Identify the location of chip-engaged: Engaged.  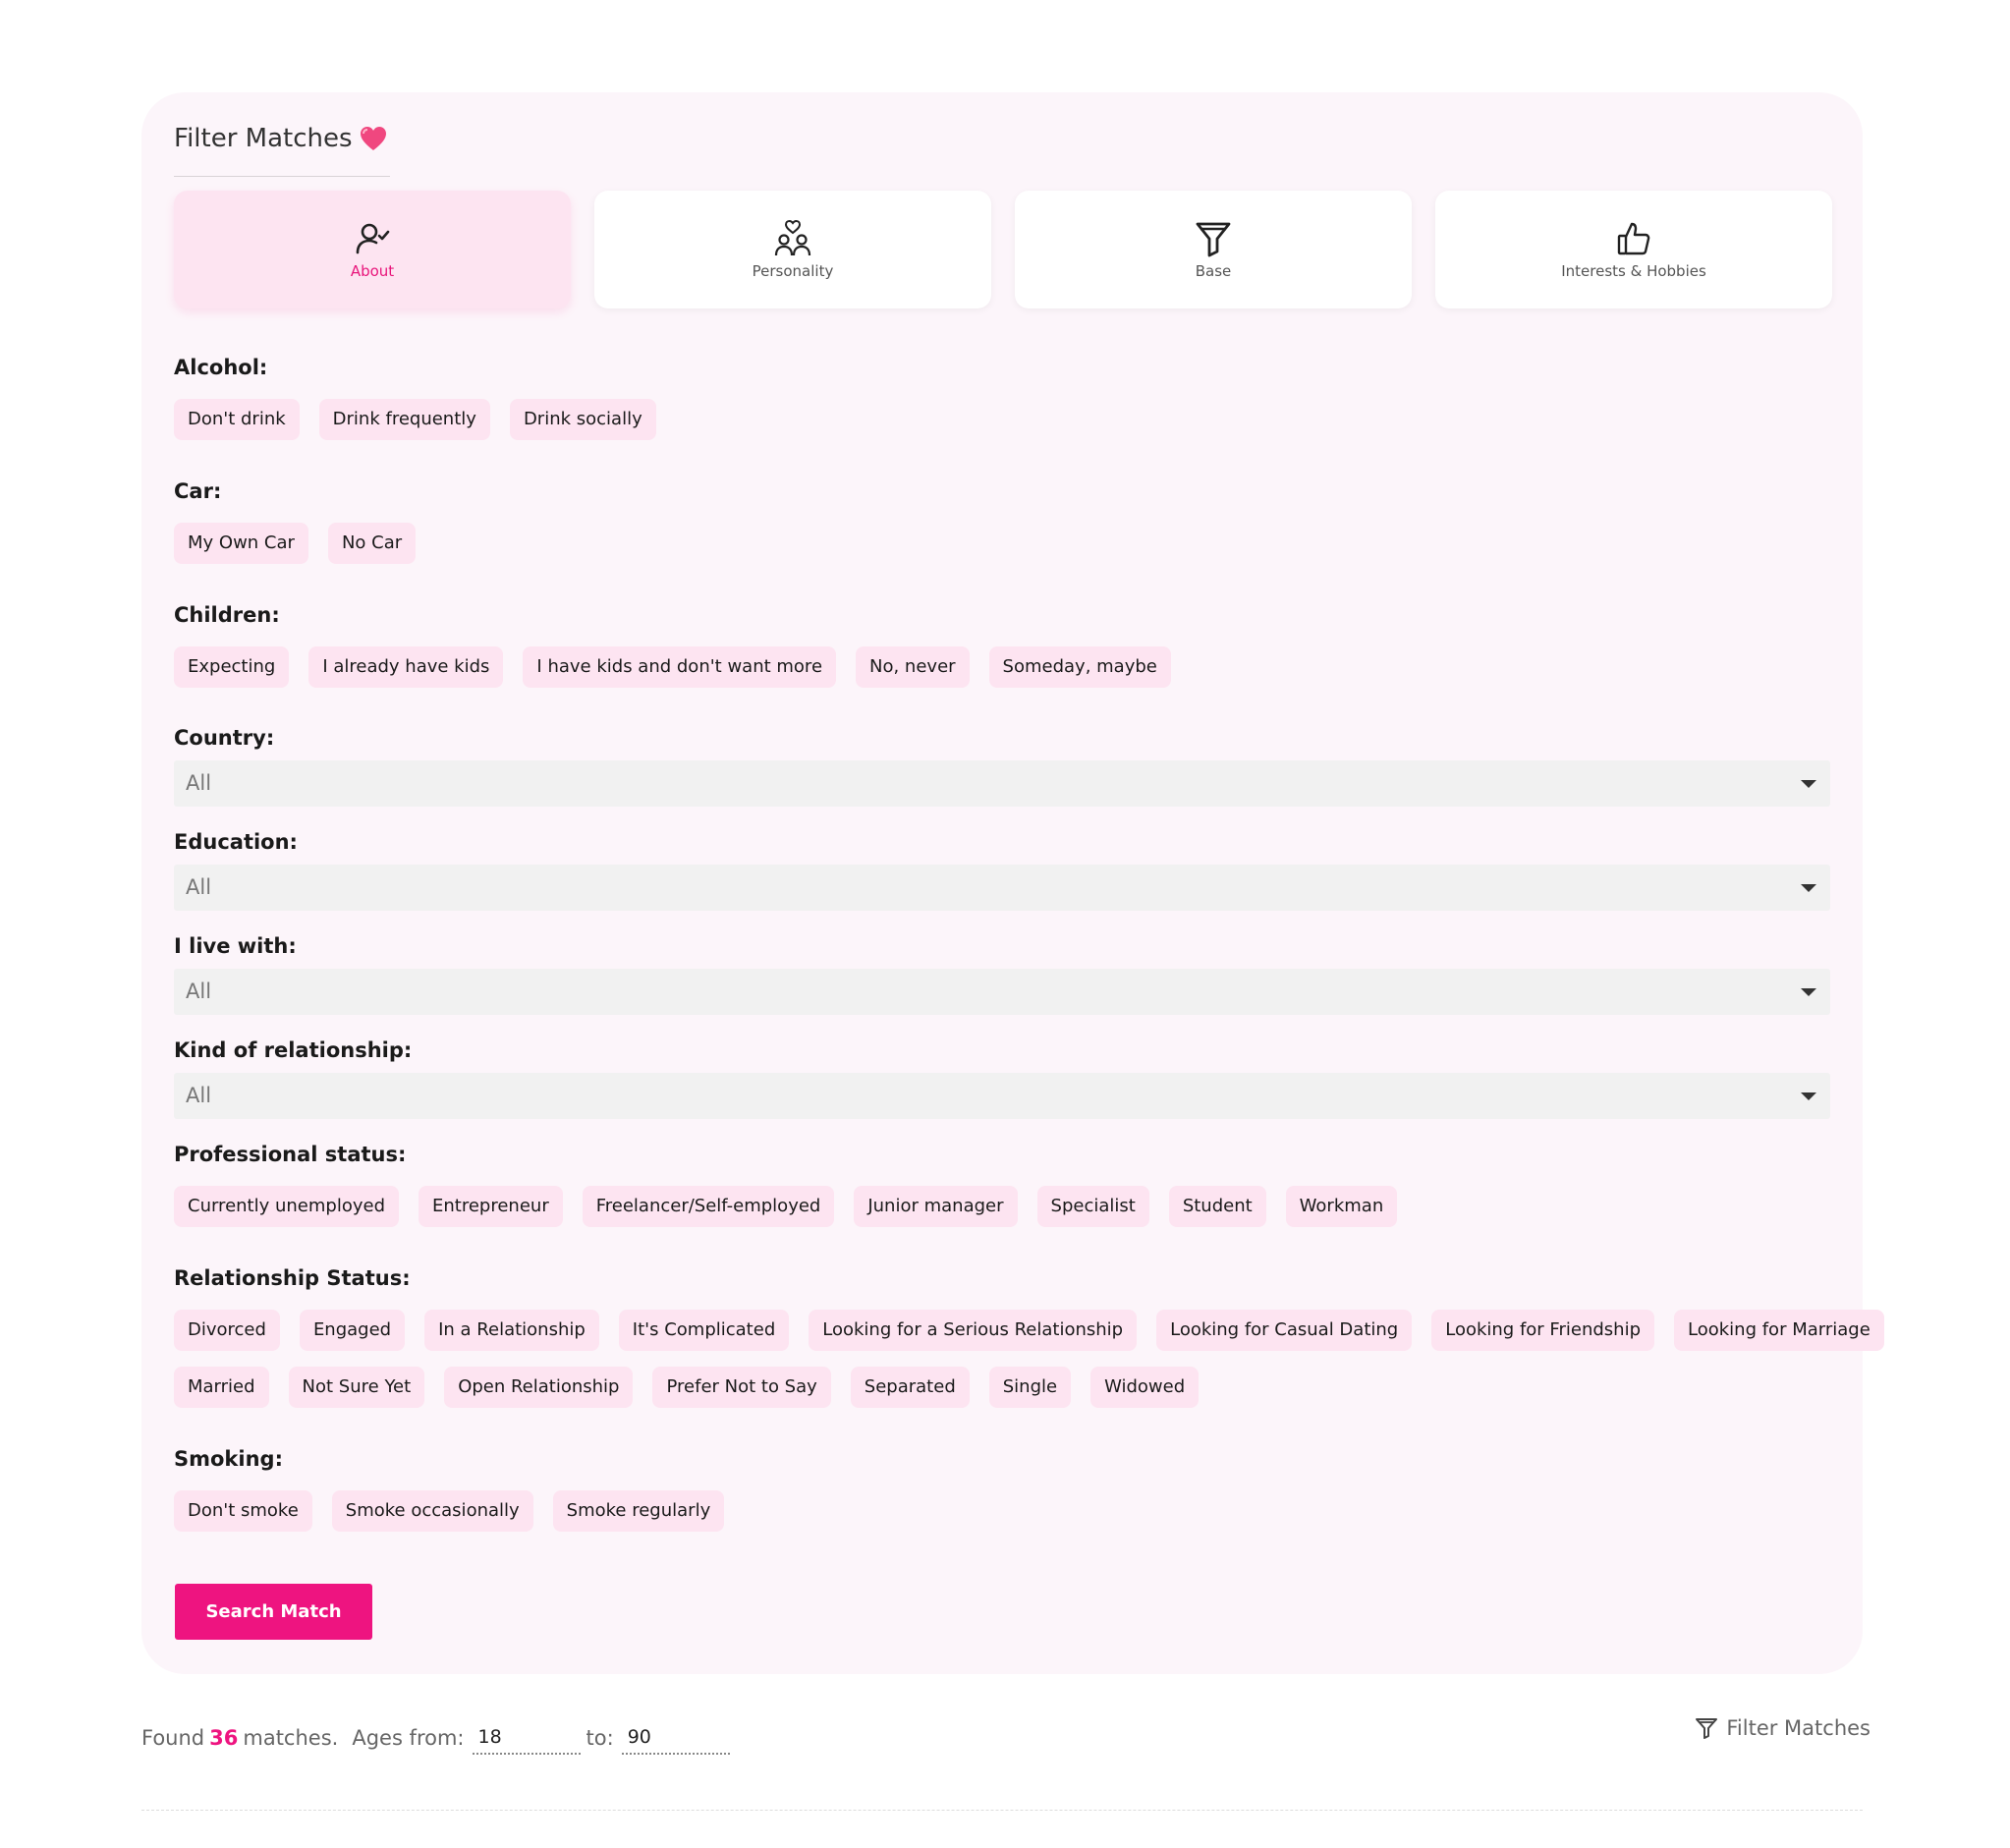
(352, 1330).